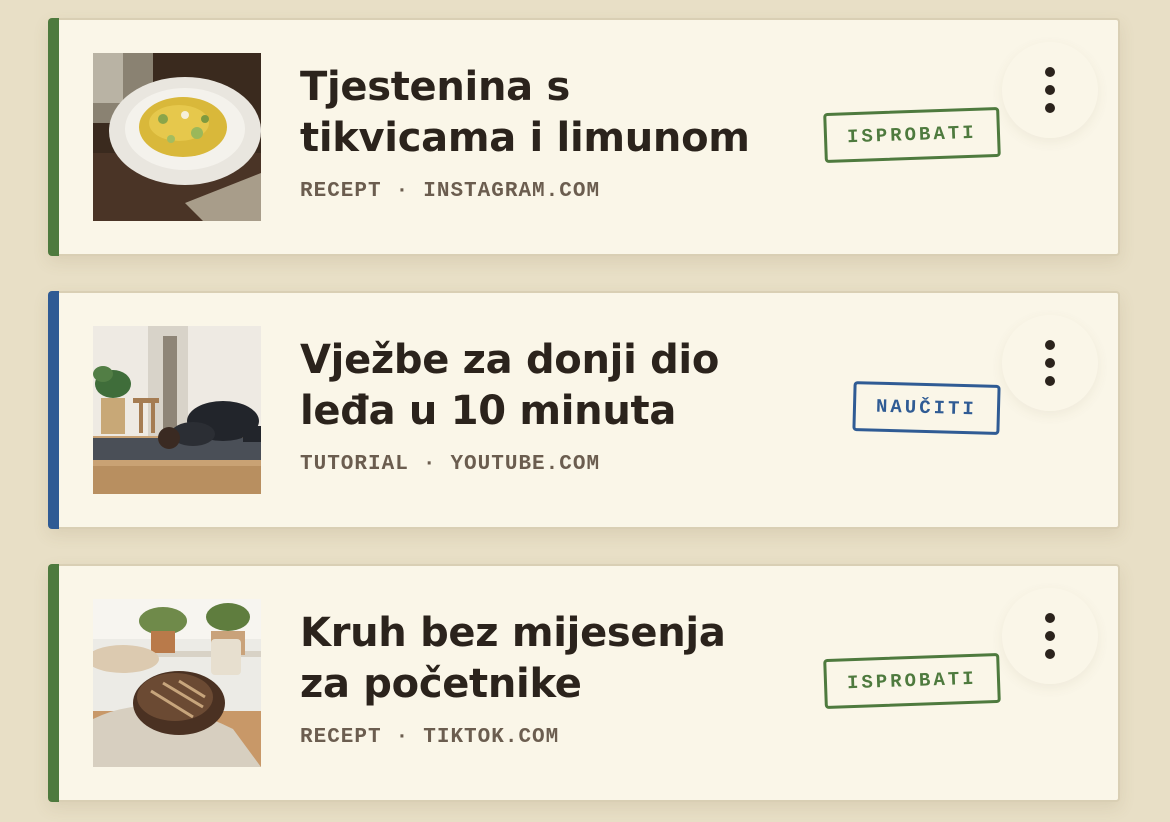 The width and height of the screenshot is (1170, 822). What do you see at coordinates (177, 683) in the screenshot?
I see `bread-image` at bounding box center [177, 683].